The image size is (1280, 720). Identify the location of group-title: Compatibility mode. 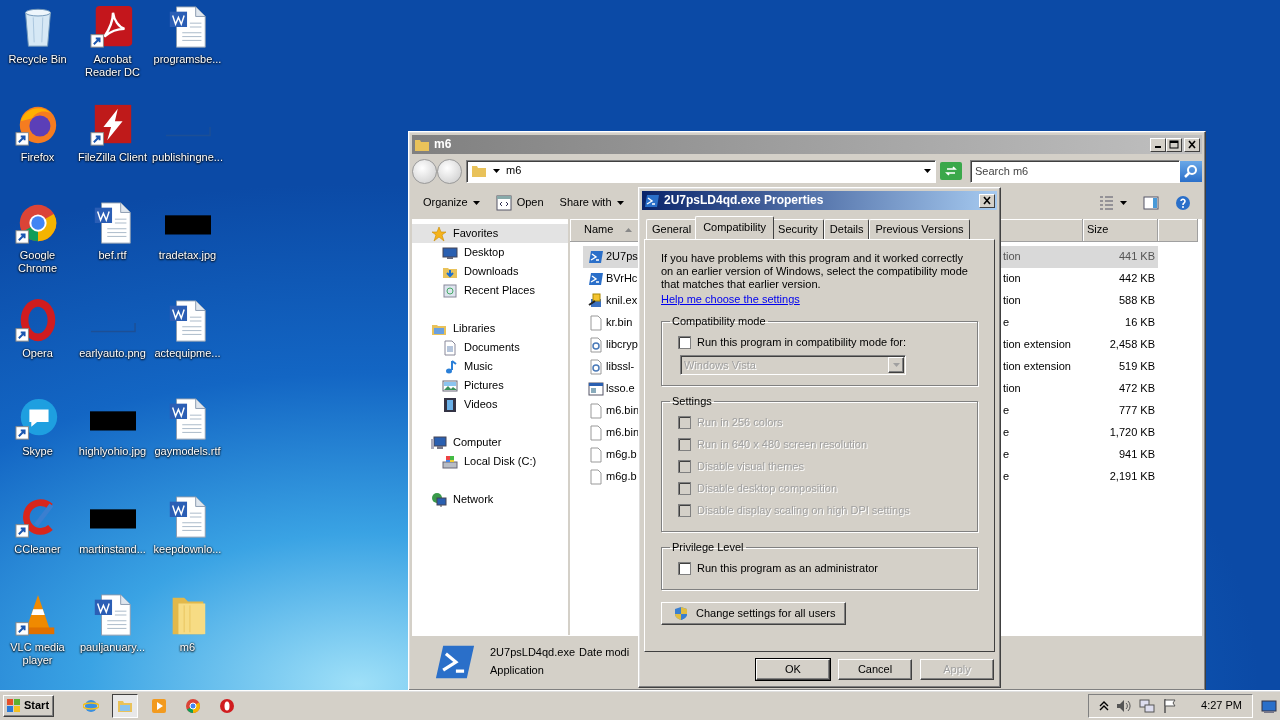
(719, 322).